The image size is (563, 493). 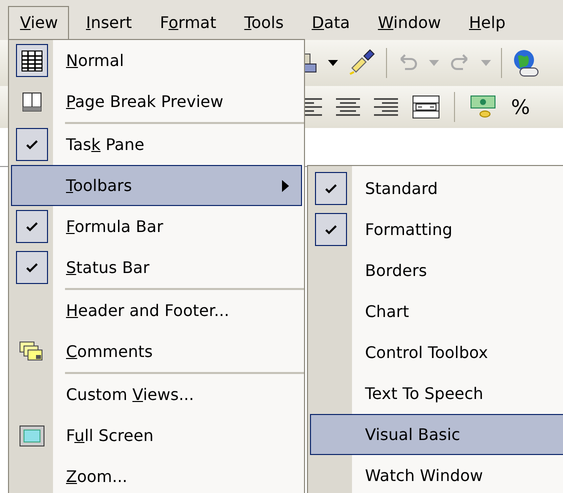 What do you see at coordinates (426, 107) in the screenshot?
I see `merge-cells-icon` at bounding box center [426, 107].